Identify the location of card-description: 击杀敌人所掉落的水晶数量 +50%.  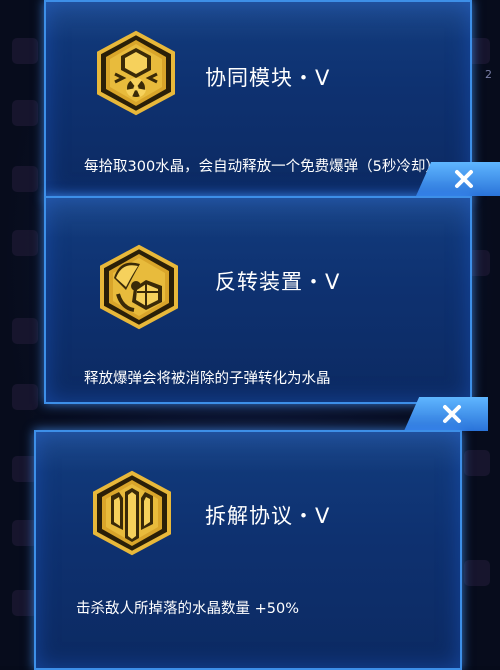
(187, 609).